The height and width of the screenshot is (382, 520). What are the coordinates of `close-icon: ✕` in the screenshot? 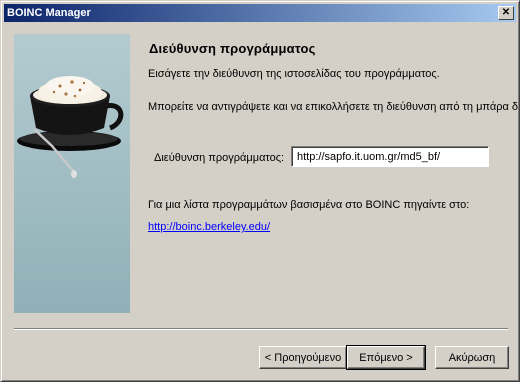 It's located at (506, 12).